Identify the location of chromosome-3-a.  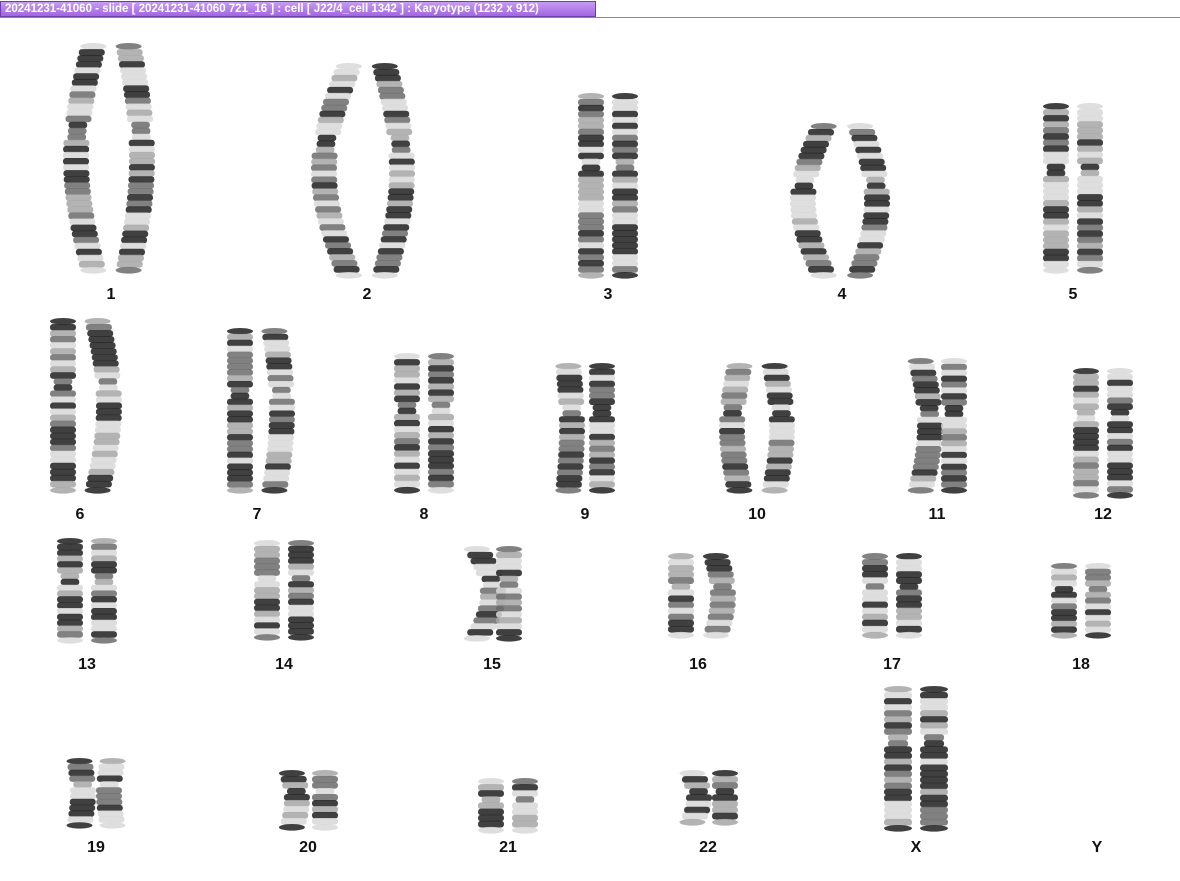
(591, 186).